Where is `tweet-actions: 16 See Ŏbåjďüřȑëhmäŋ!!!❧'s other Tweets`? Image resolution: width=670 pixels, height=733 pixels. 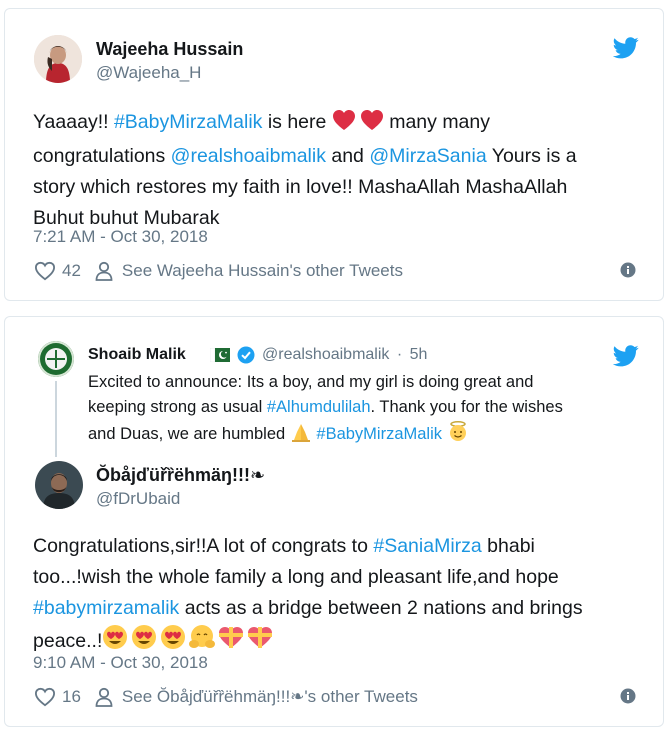 tweet-actions: 16 See Ŏbåjďüřȑëhmäŋ!!!❧'s other Tweets is located at coordinates (226, 697).